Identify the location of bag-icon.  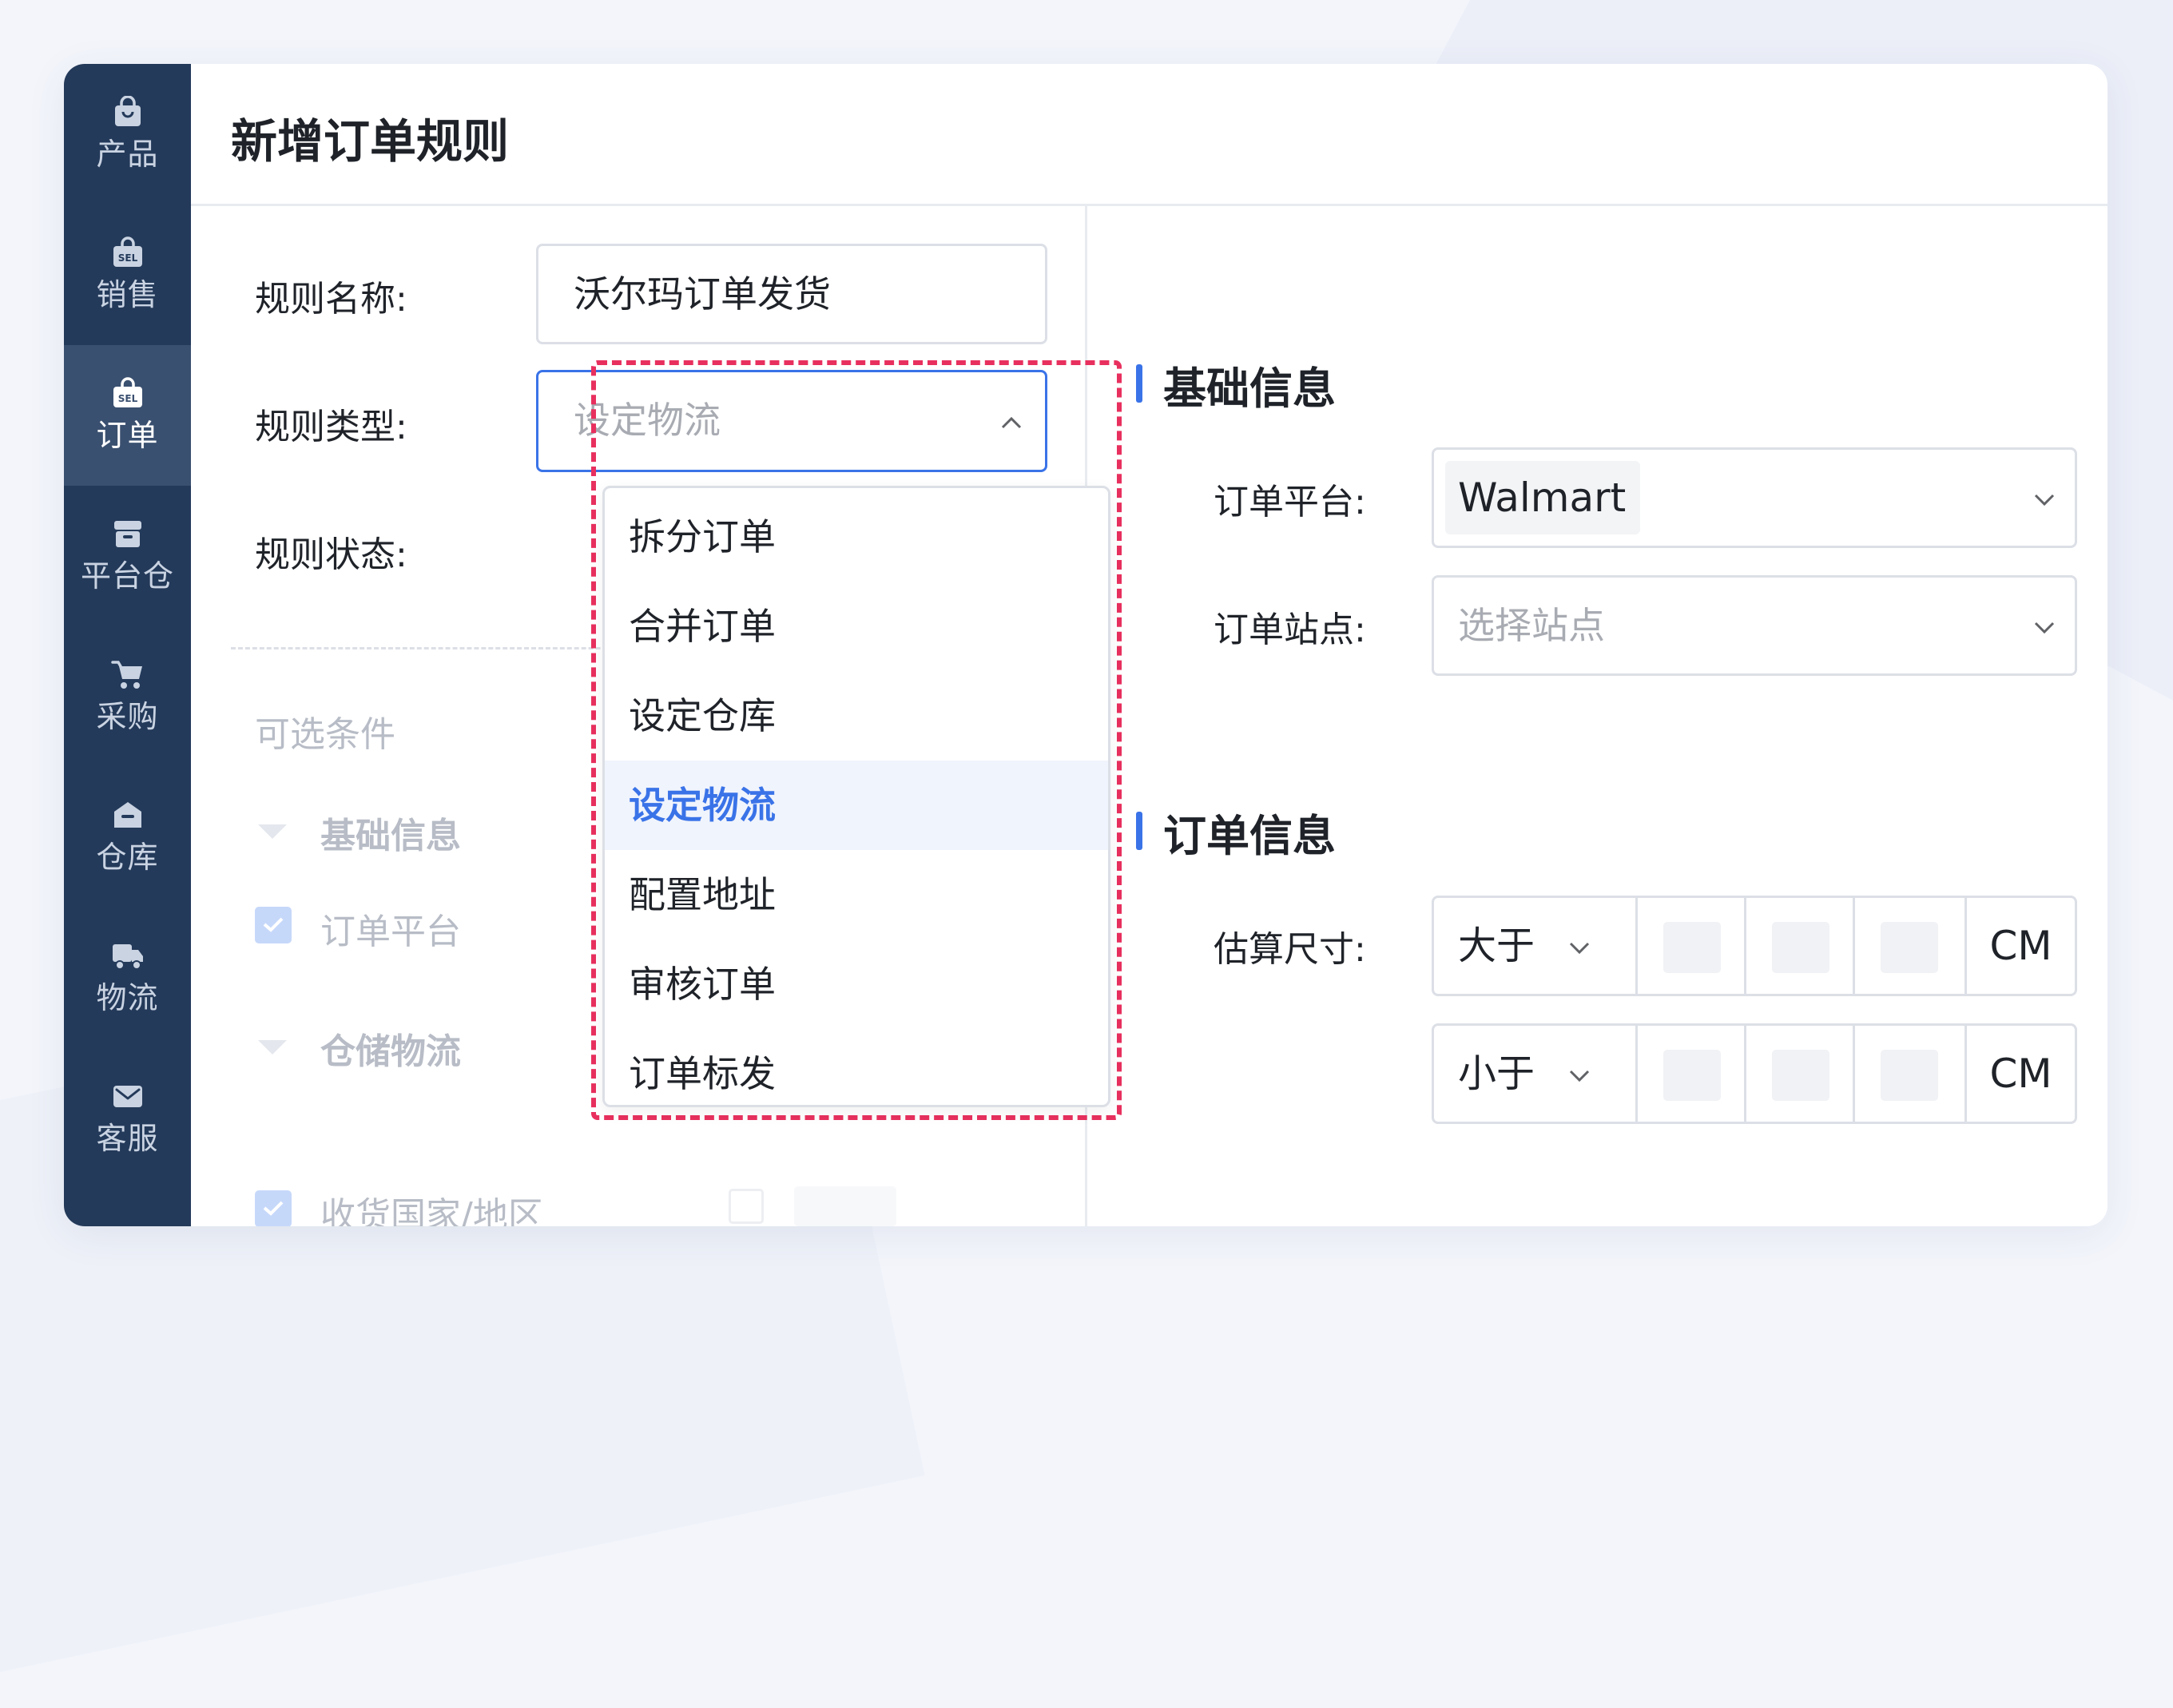
(127, 111).